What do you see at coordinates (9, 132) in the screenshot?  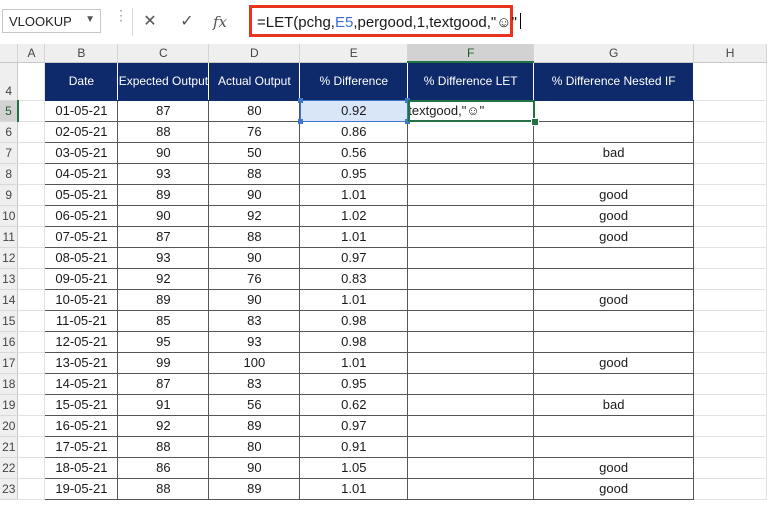 I see `row-header: 6` at bounding box center [9, 132].